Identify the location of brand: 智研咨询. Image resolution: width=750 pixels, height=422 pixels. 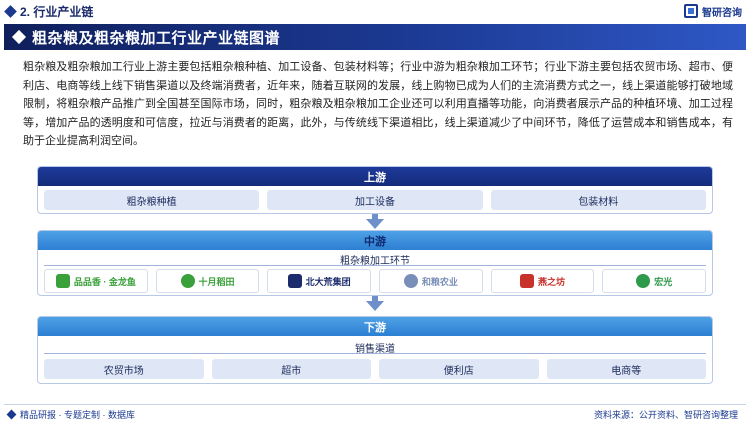
(713, 11).